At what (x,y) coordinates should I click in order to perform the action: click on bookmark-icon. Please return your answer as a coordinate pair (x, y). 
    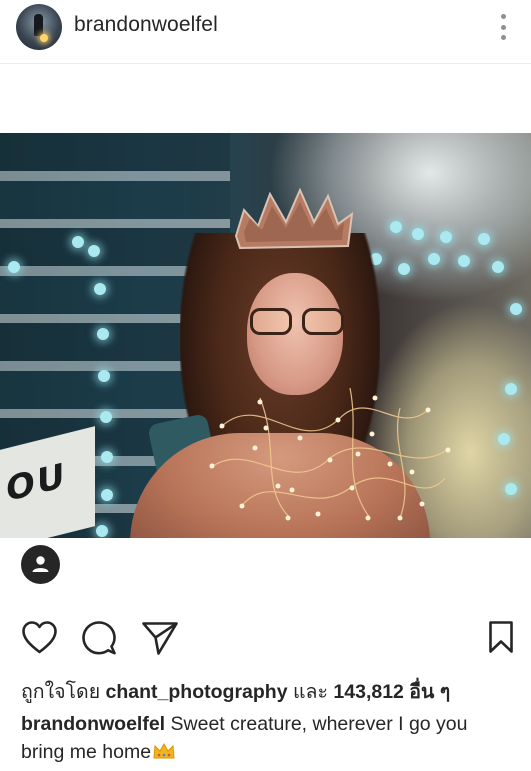
    Looking at the image, I should click on (501, 637).